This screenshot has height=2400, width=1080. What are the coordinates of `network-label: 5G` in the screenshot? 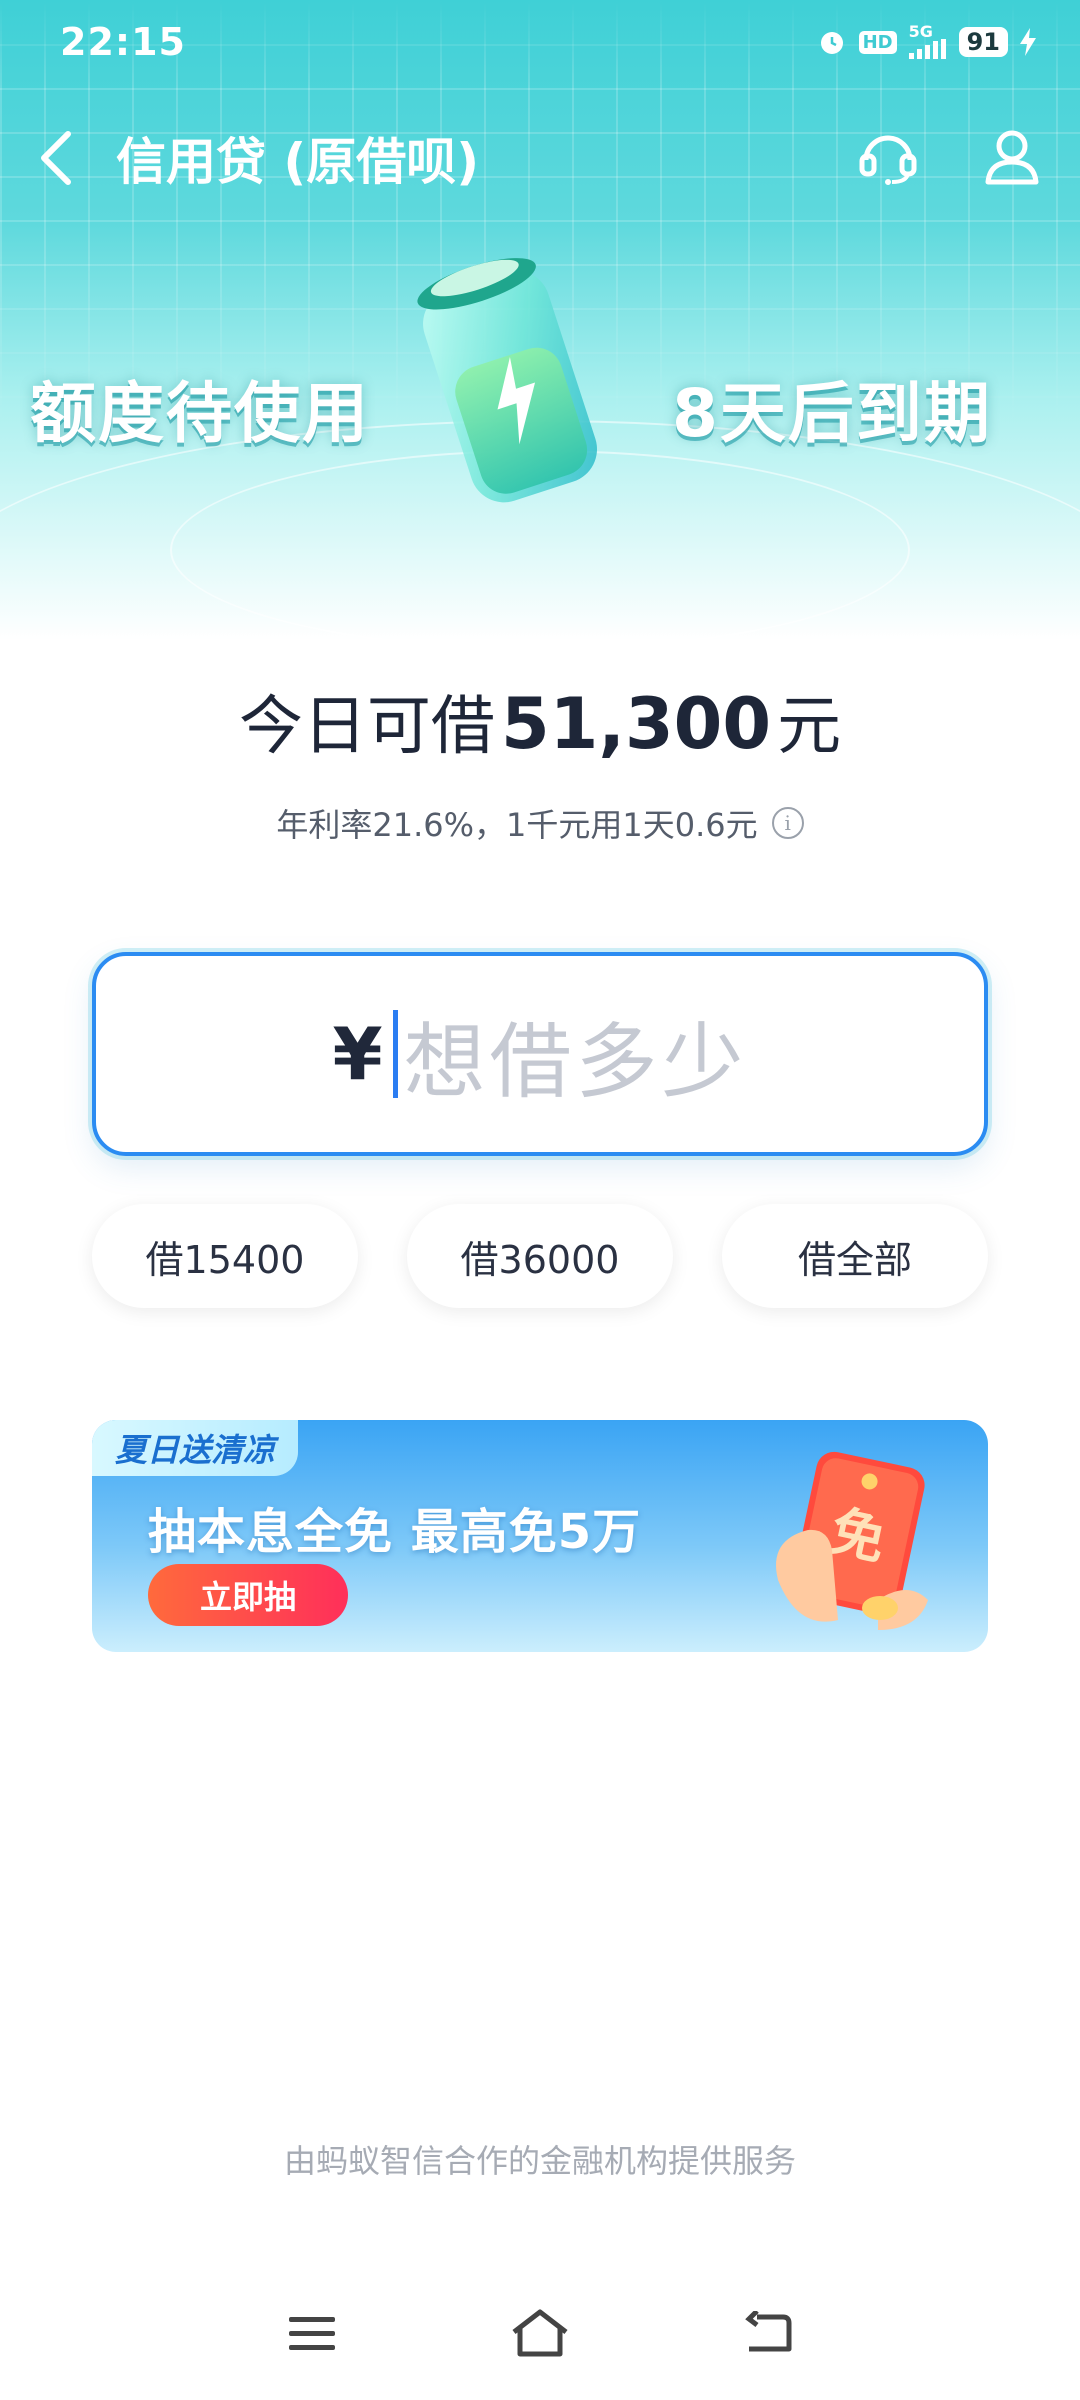 It's located at (920, 31).